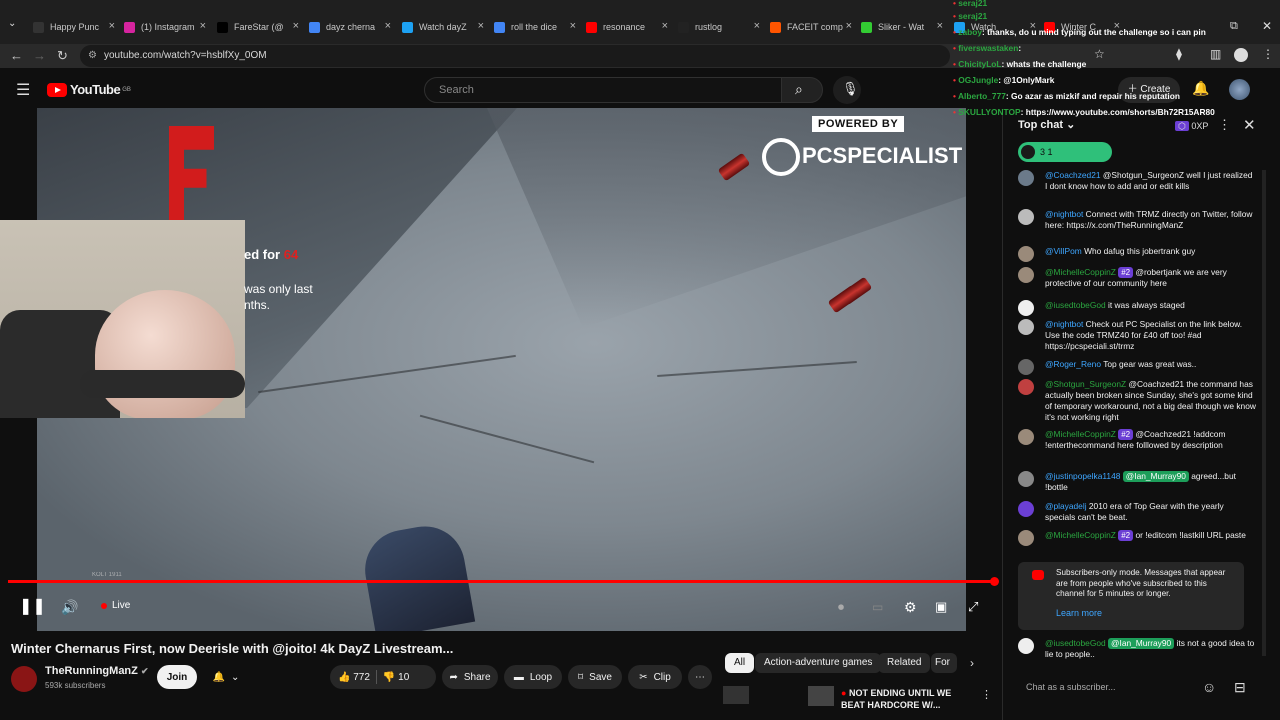 This screenshot has width=1280, height=720. What do you see at coordinates (1075, 643) in the screenshot?
I see `chat-author: @iusedtobeGod` at bounding box center [1075, 643].